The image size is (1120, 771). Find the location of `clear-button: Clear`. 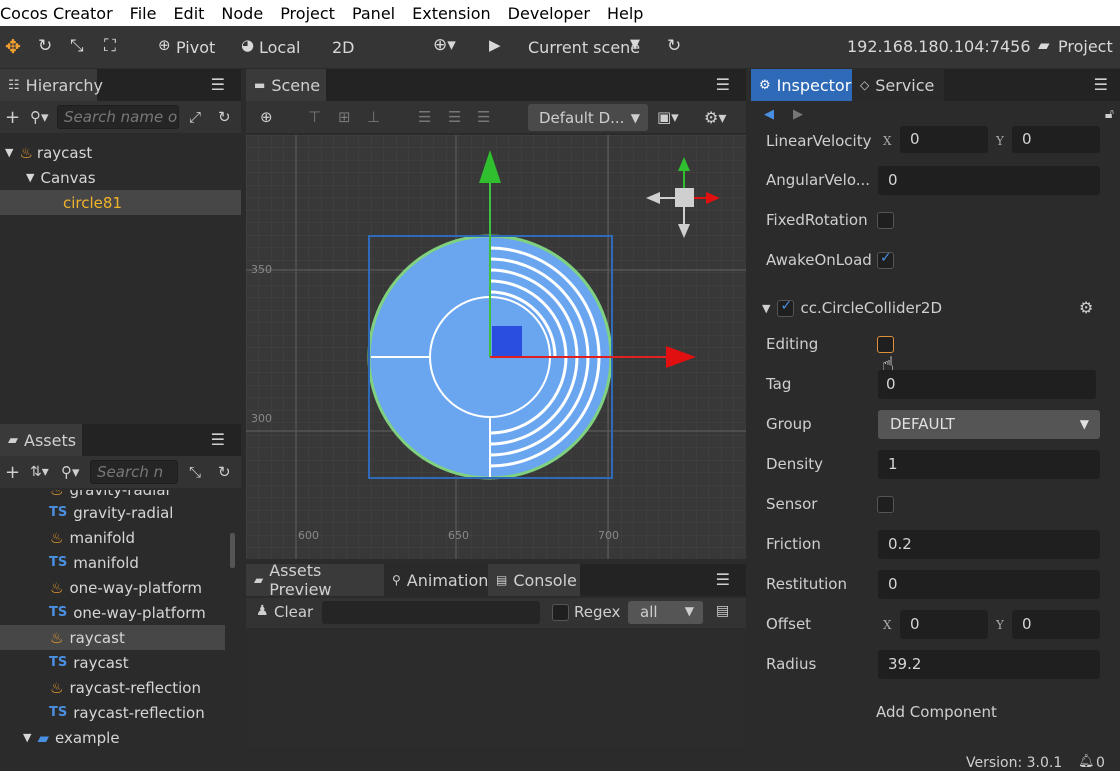

clear-button: Clear is located at coordinates (293, 612).